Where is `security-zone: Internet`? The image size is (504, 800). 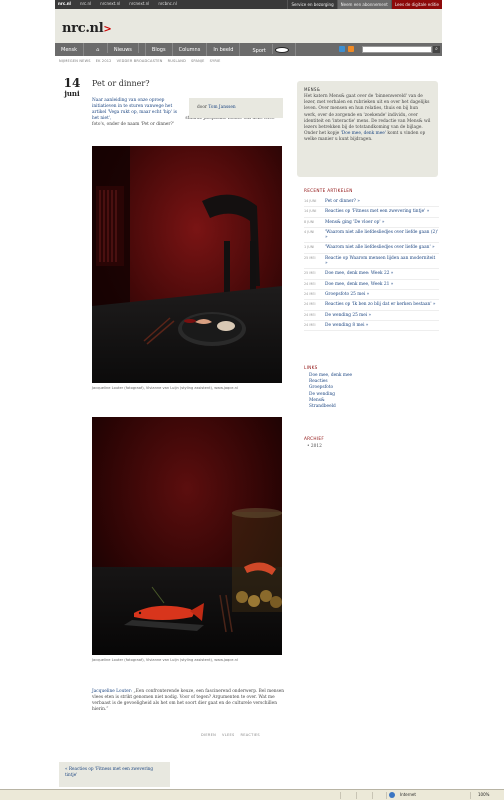 security-zone: Internet is located at coordinates (408, 794).